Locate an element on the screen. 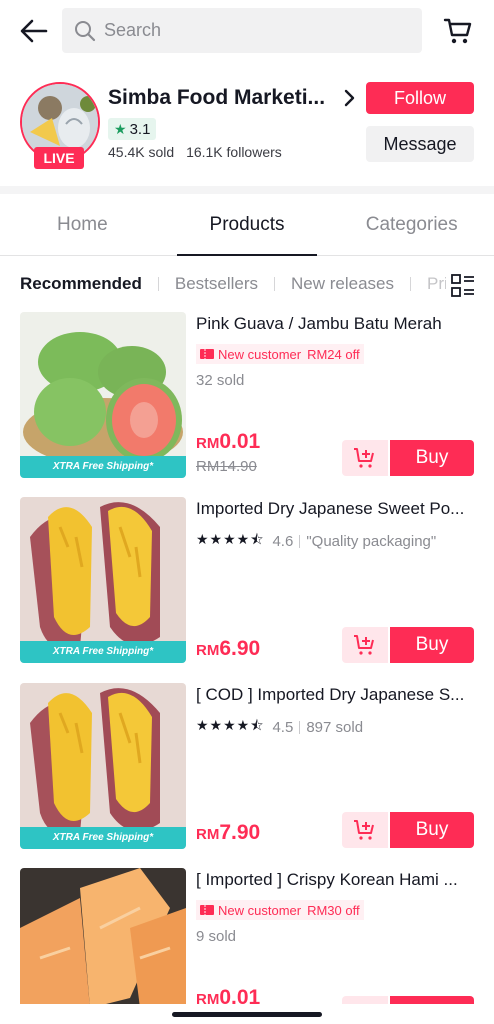  subtab-recommended: Recommended is located at coordinates (81, 284).